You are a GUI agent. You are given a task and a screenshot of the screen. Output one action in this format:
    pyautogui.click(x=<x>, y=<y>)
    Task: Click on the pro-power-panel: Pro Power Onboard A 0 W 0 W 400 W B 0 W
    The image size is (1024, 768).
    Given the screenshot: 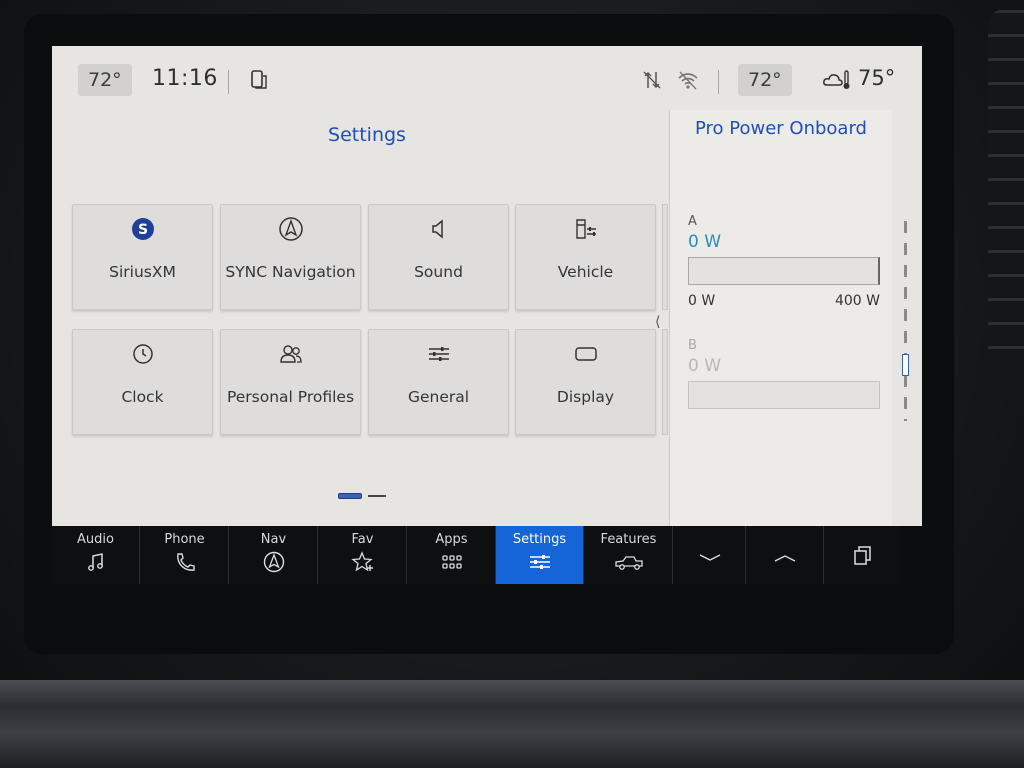 What is the action you would take?
    pyautogui.click(x=780, y=318)
    